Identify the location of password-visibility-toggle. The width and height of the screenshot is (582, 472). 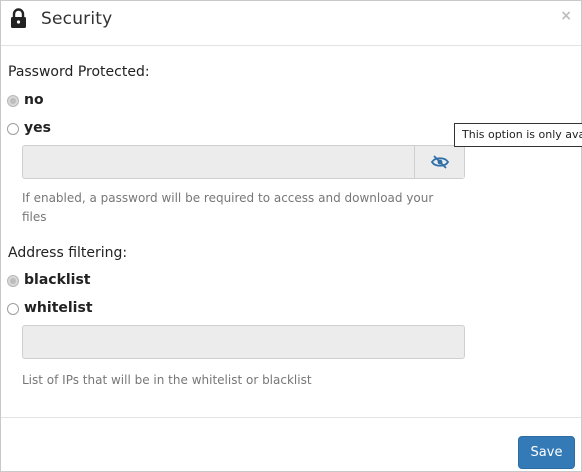
(439, 162).